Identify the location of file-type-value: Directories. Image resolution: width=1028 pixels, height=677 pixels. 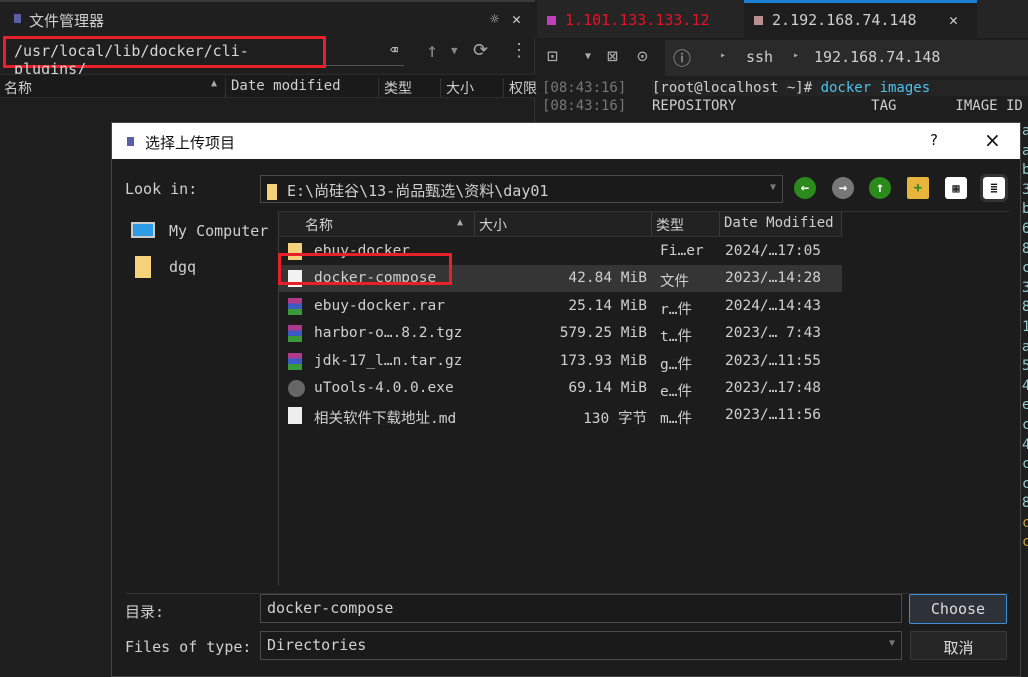
(317, 645).